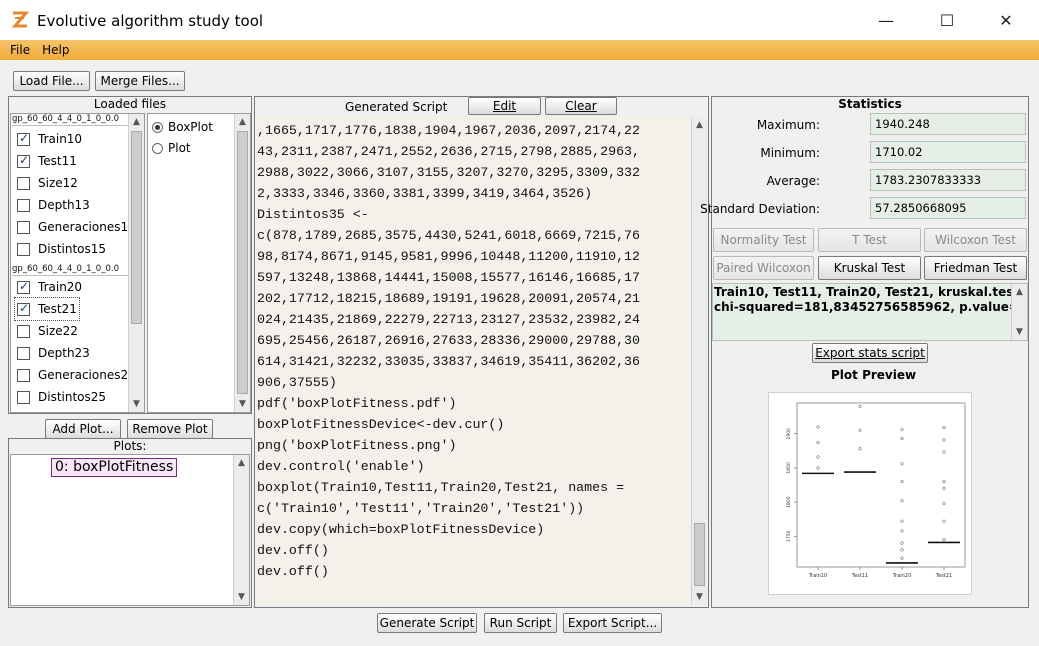  I want to click on run-script-button: Run Script, so click(520, 623).